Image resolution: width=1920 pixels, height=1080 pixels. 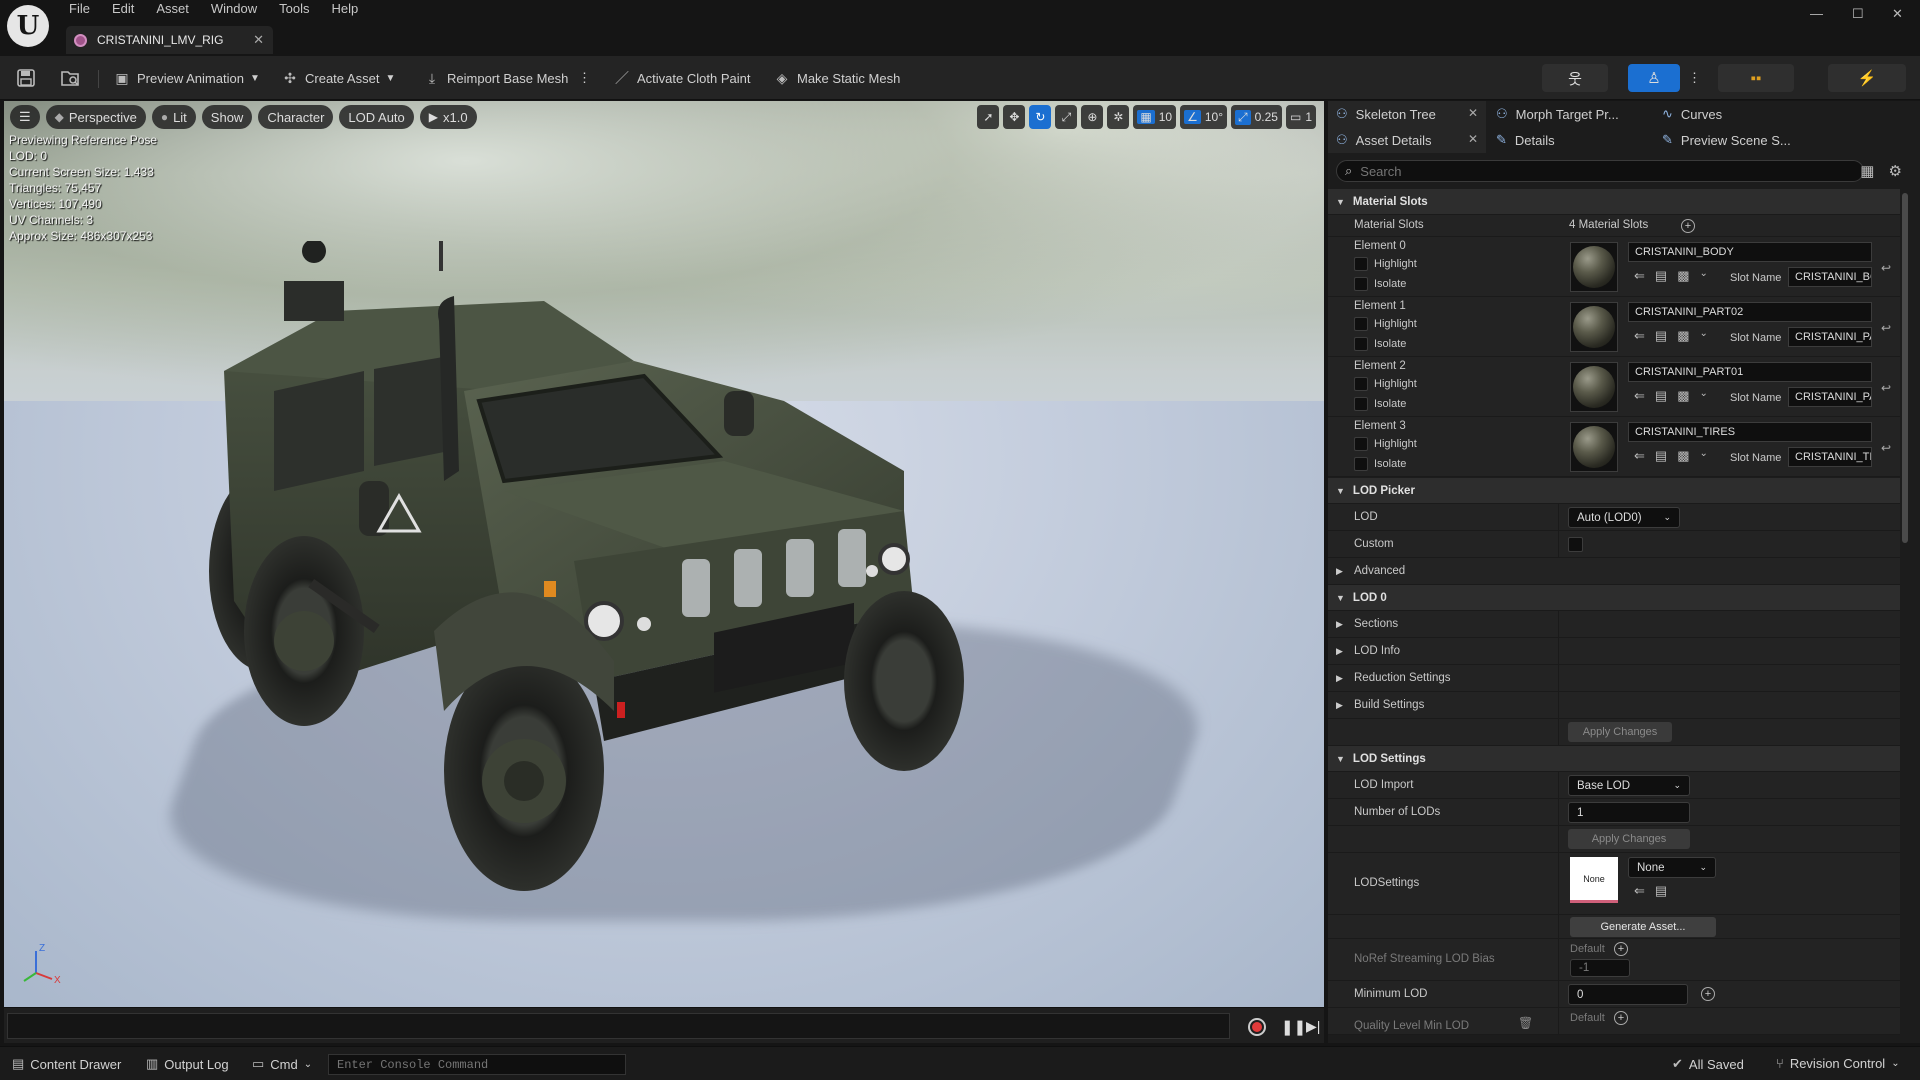 I want to click on timeline-track, so click(x=618, y=1026).